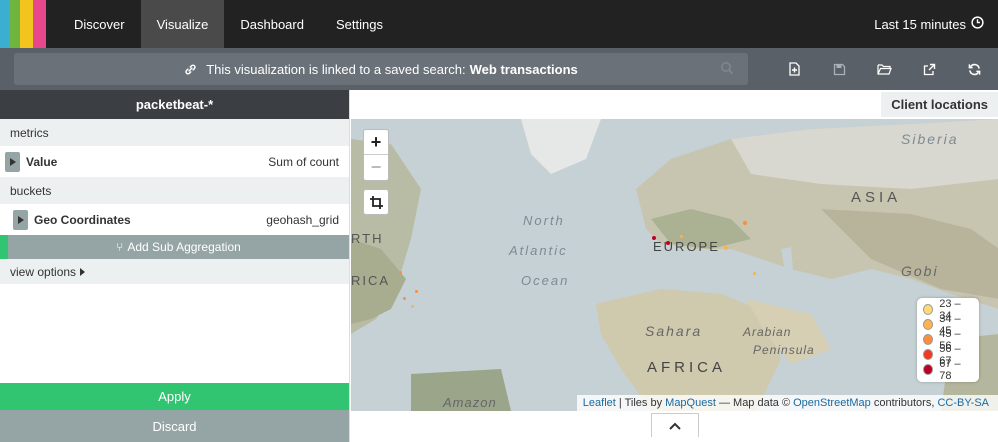 The image size is (998, 442). Describe the element at coordinates (303, 161) in the screenshot. I see `metric-value: Sum of count` at that location.